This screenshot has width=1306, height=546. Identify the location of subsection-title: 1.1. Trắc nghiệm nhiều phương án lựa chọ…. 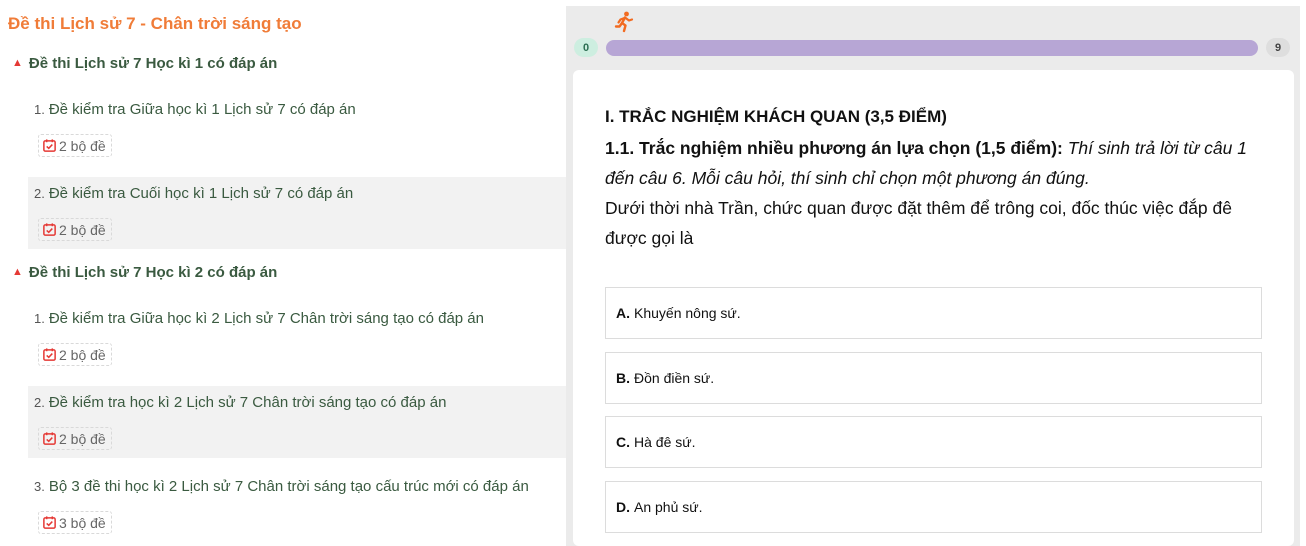
(834, 148).